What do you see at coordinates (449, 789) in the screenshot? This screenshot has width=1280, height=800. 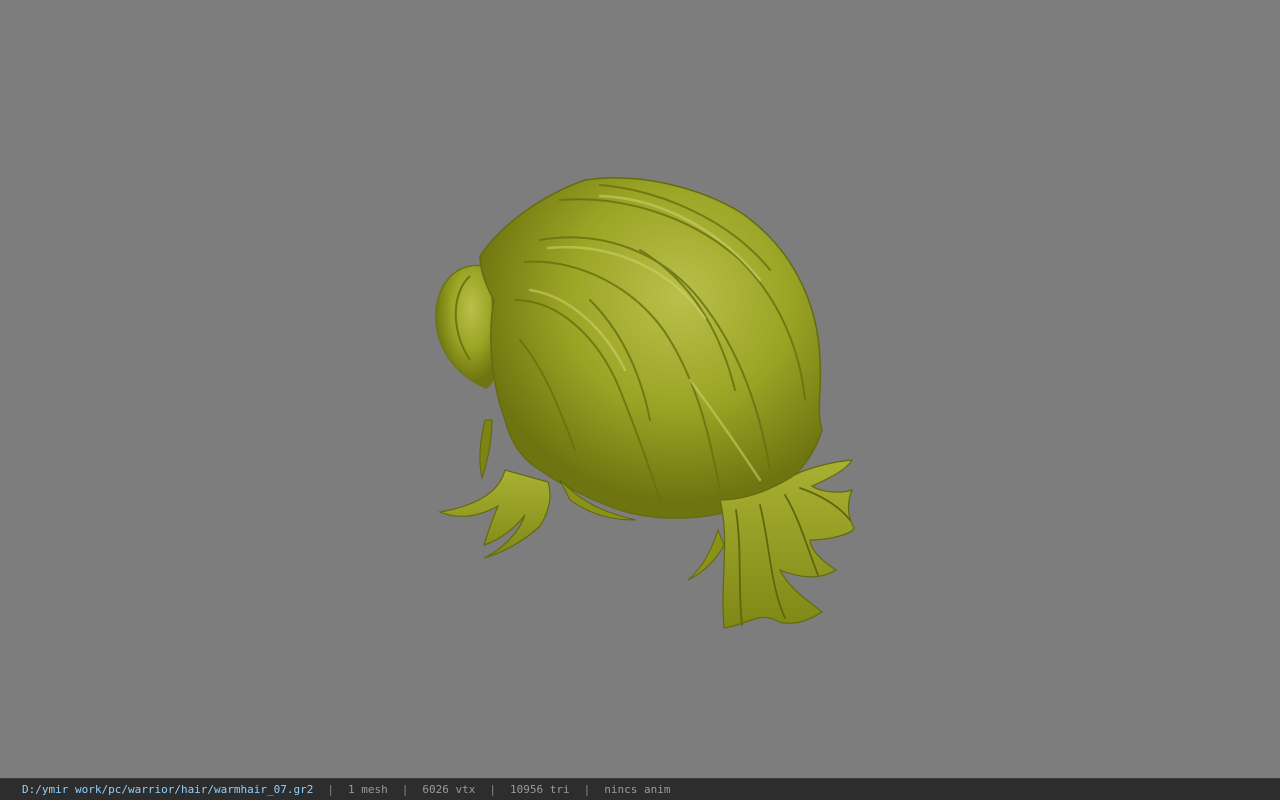 I see `vertex-count-label: 6026 vtx` at bounding box center [449, 789].